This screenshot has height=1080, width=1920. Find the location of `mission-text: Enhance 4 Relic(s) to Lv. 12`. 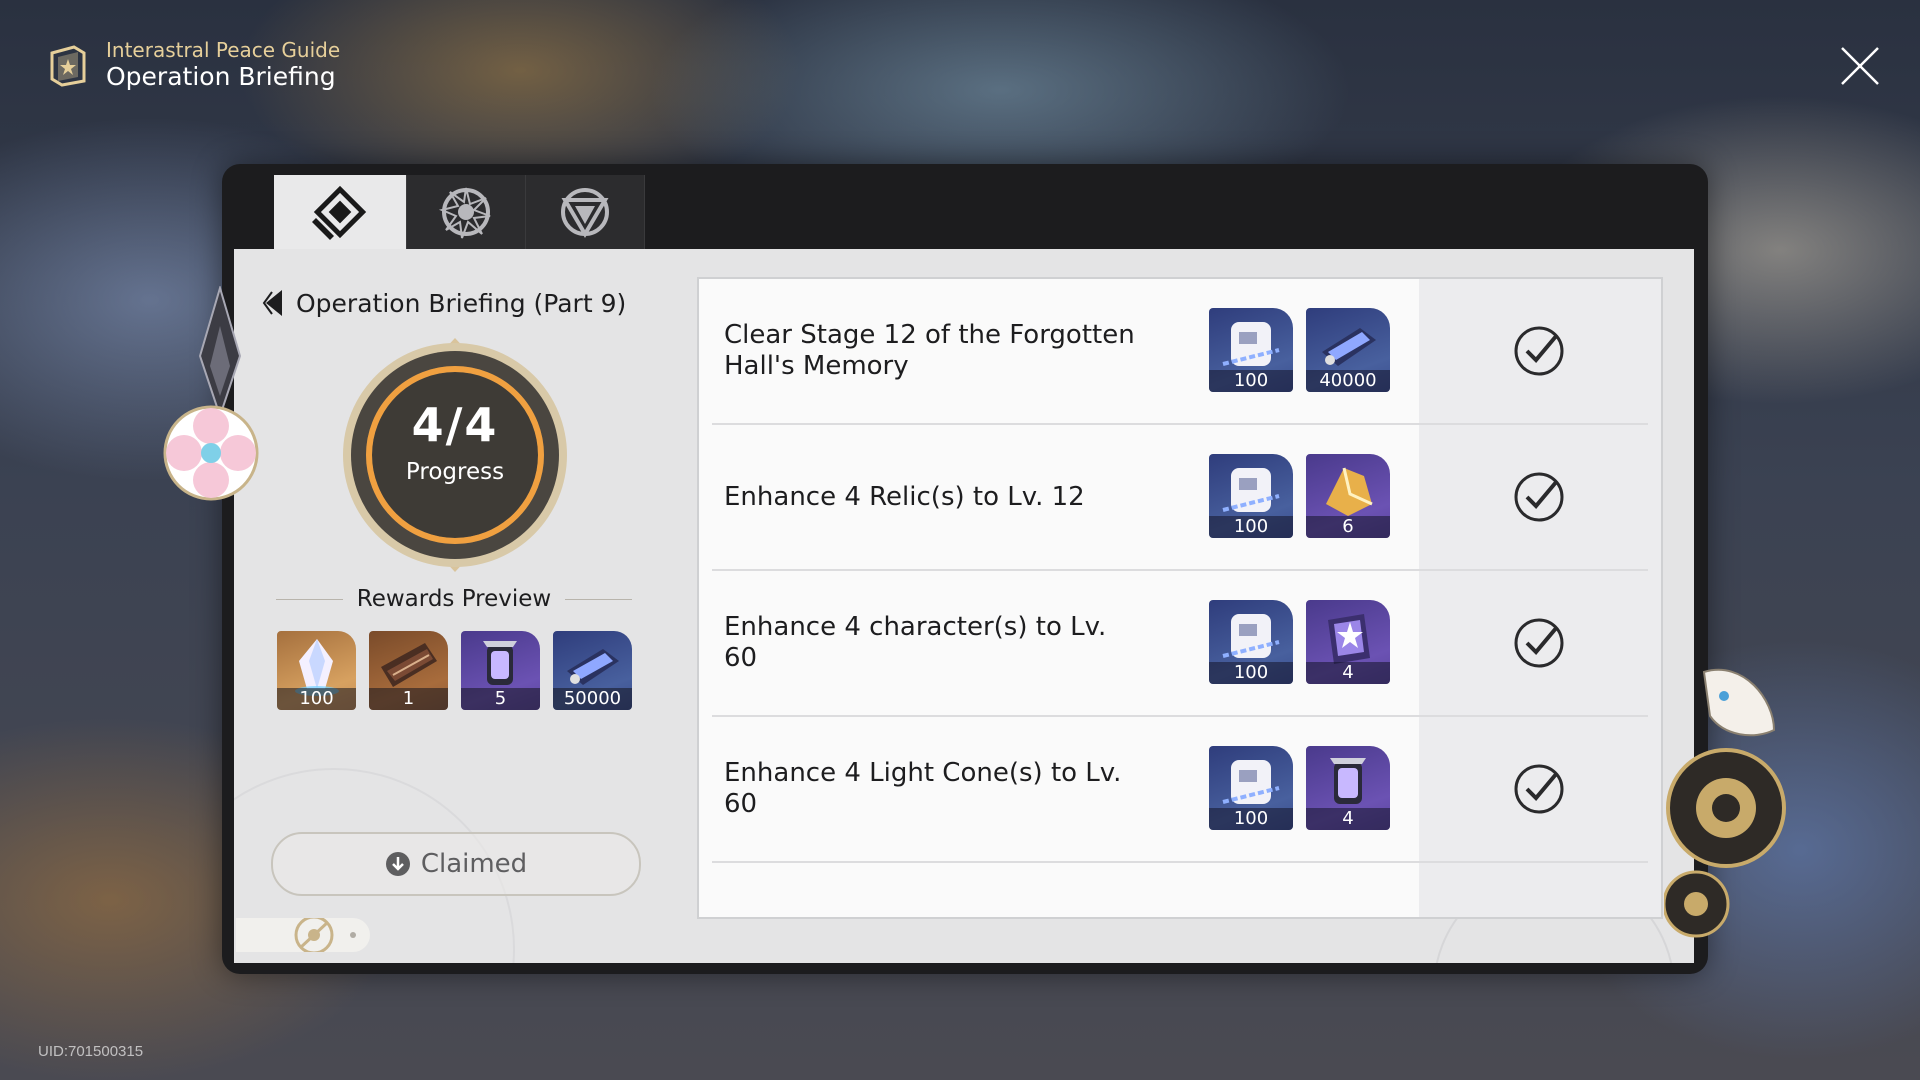

mission-text: Enhance 4 Relic(s) to Lv. 12 is located at coordinates (904, 496).